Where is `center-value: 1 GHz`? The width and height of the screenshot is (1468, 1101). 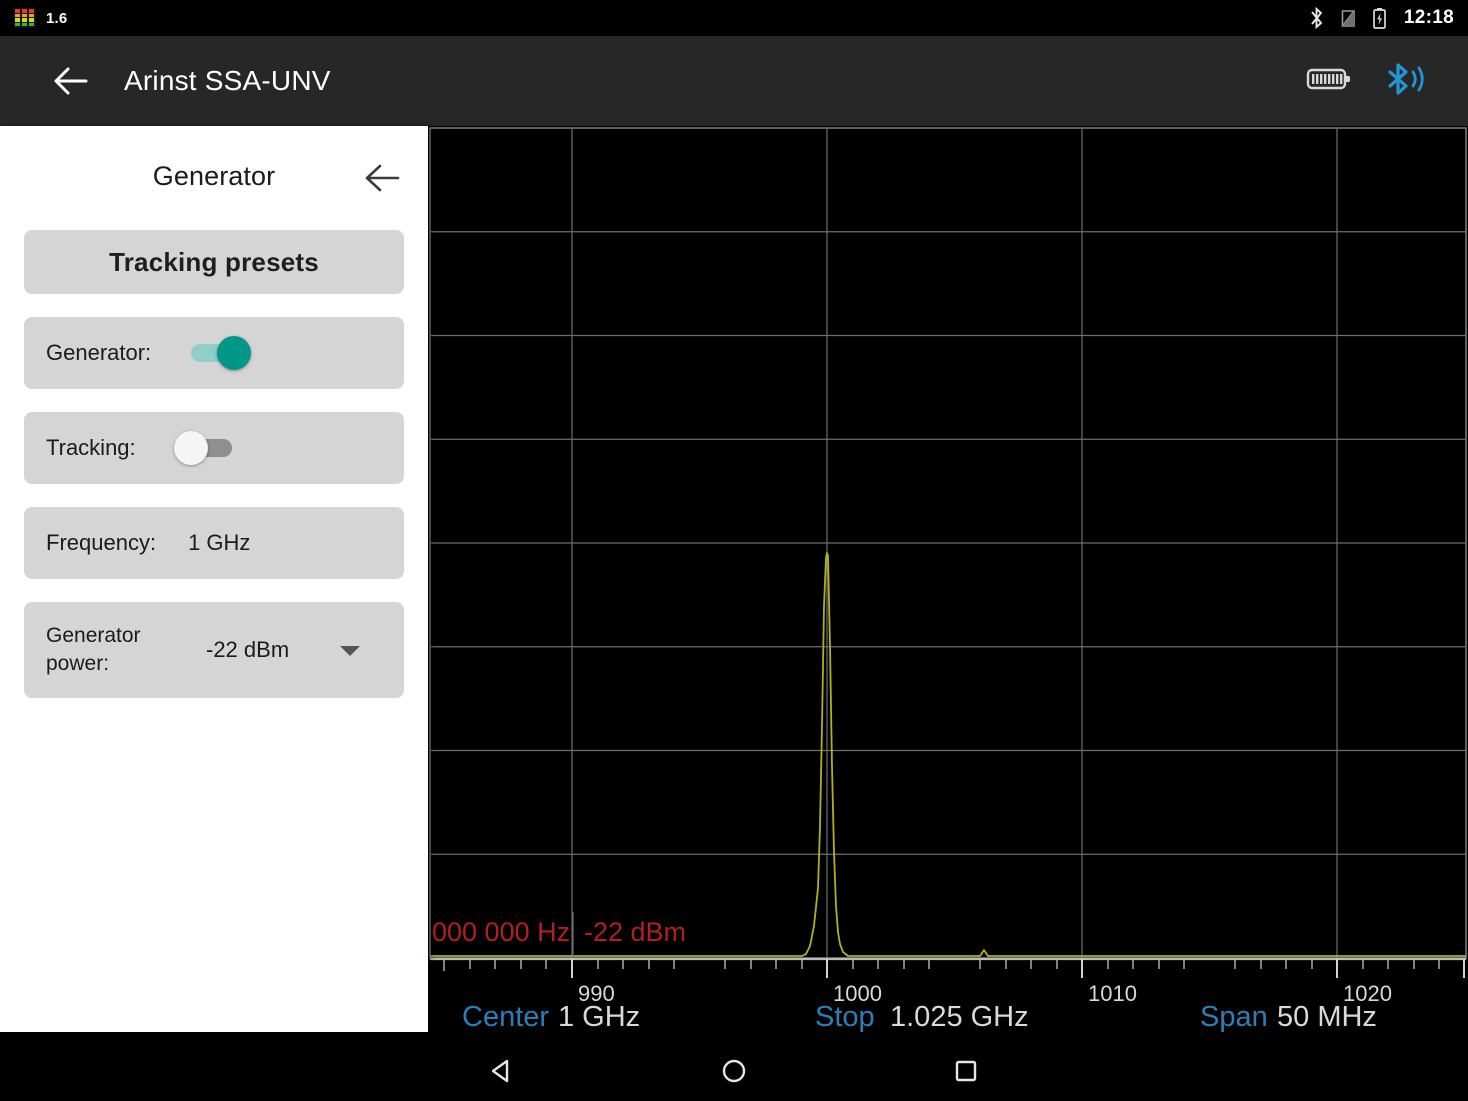
center-value: 1 GHz is located at coordinates (599, 1017).